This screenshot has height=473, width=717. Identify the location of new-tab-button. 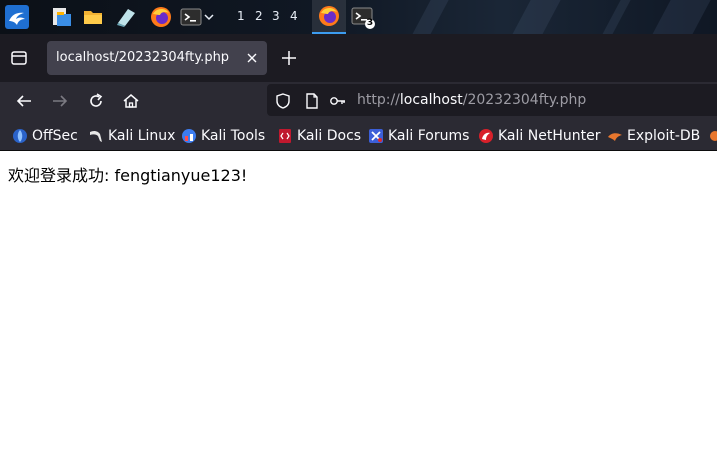
(289, 58).